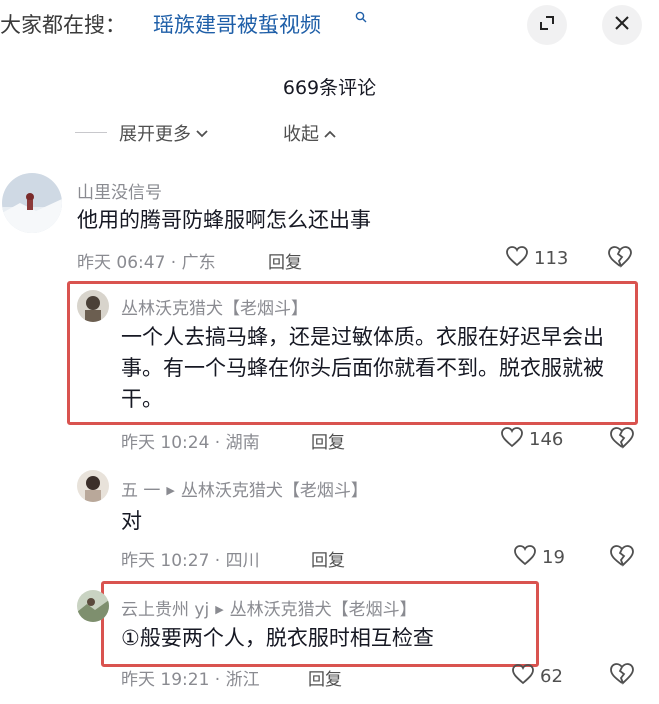 This screenshot has height=704, width=659. What do you see at coordinates (361, 19) in the screenshot?
I see `search-icon` at bounding box center [361, 19].